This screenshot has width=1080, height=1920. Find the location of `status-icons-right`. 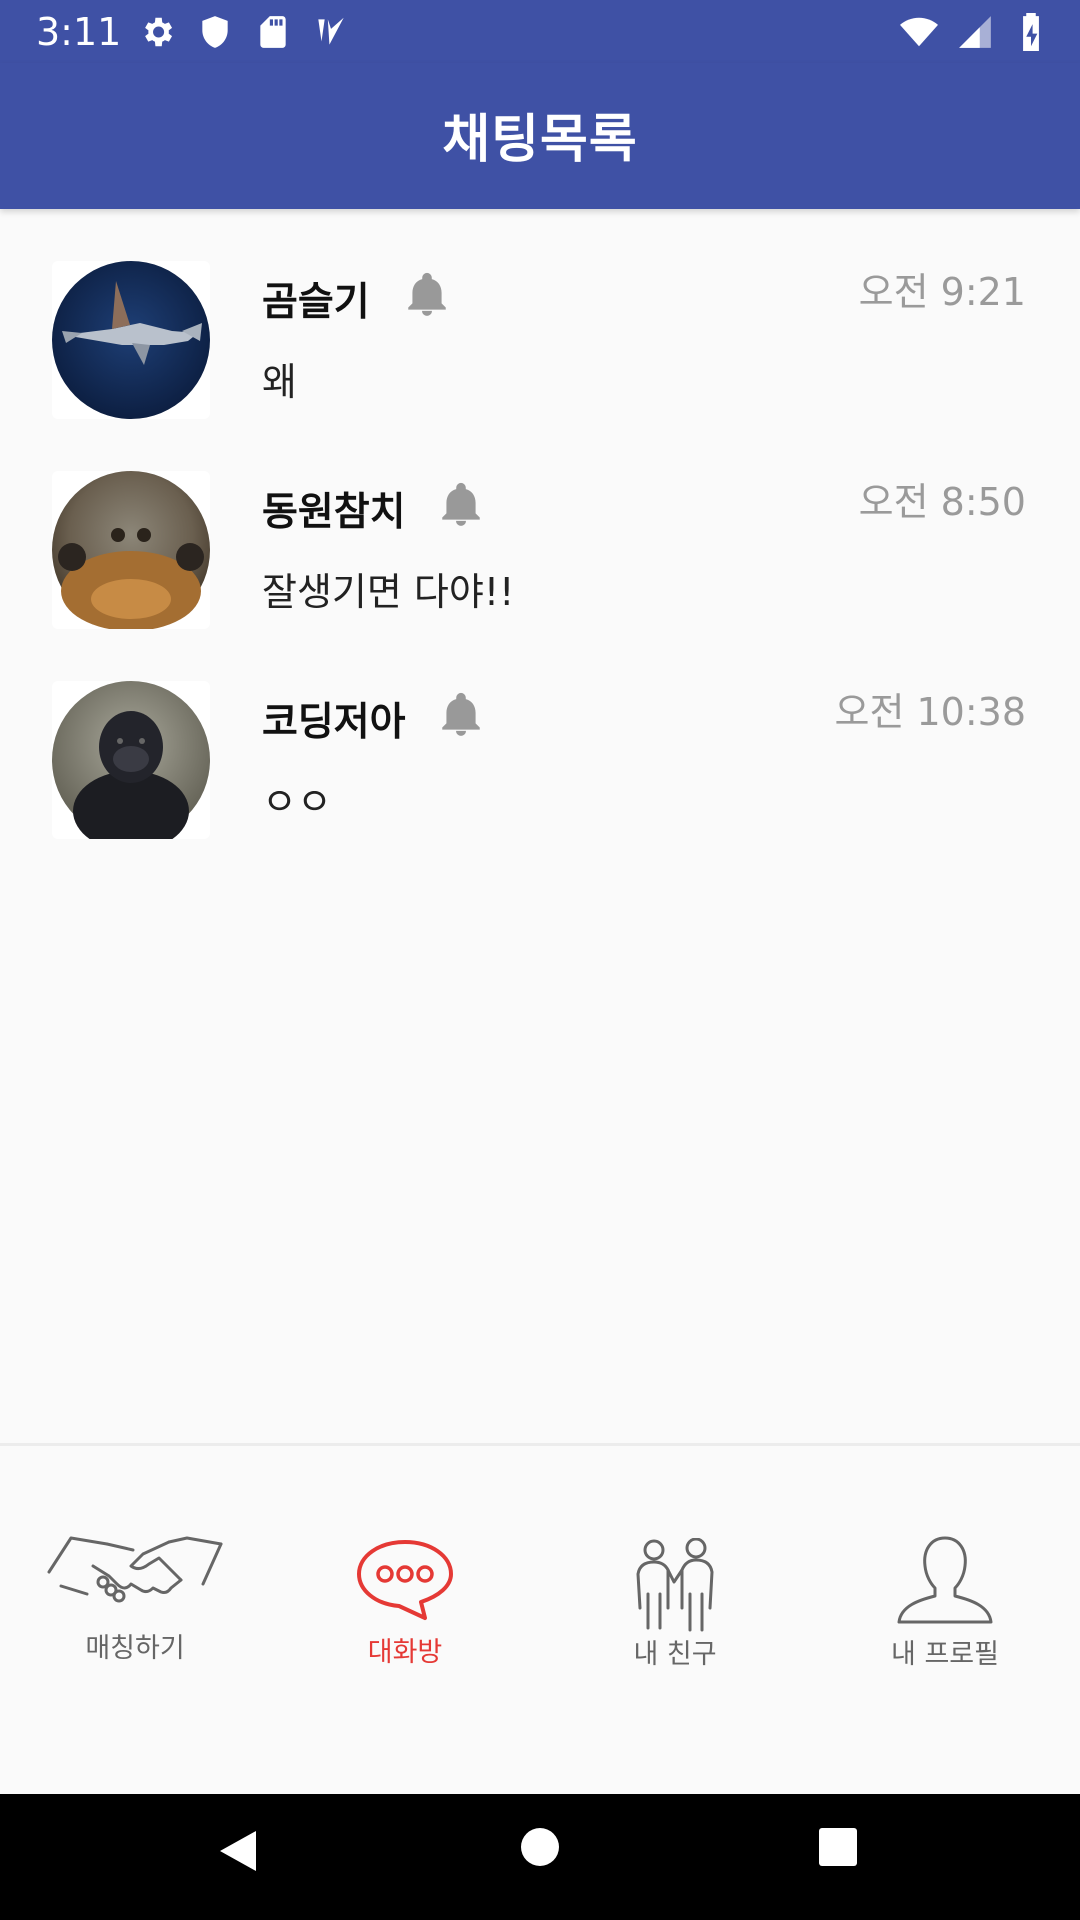

status-icons-right is located at coordinates (975, 32).